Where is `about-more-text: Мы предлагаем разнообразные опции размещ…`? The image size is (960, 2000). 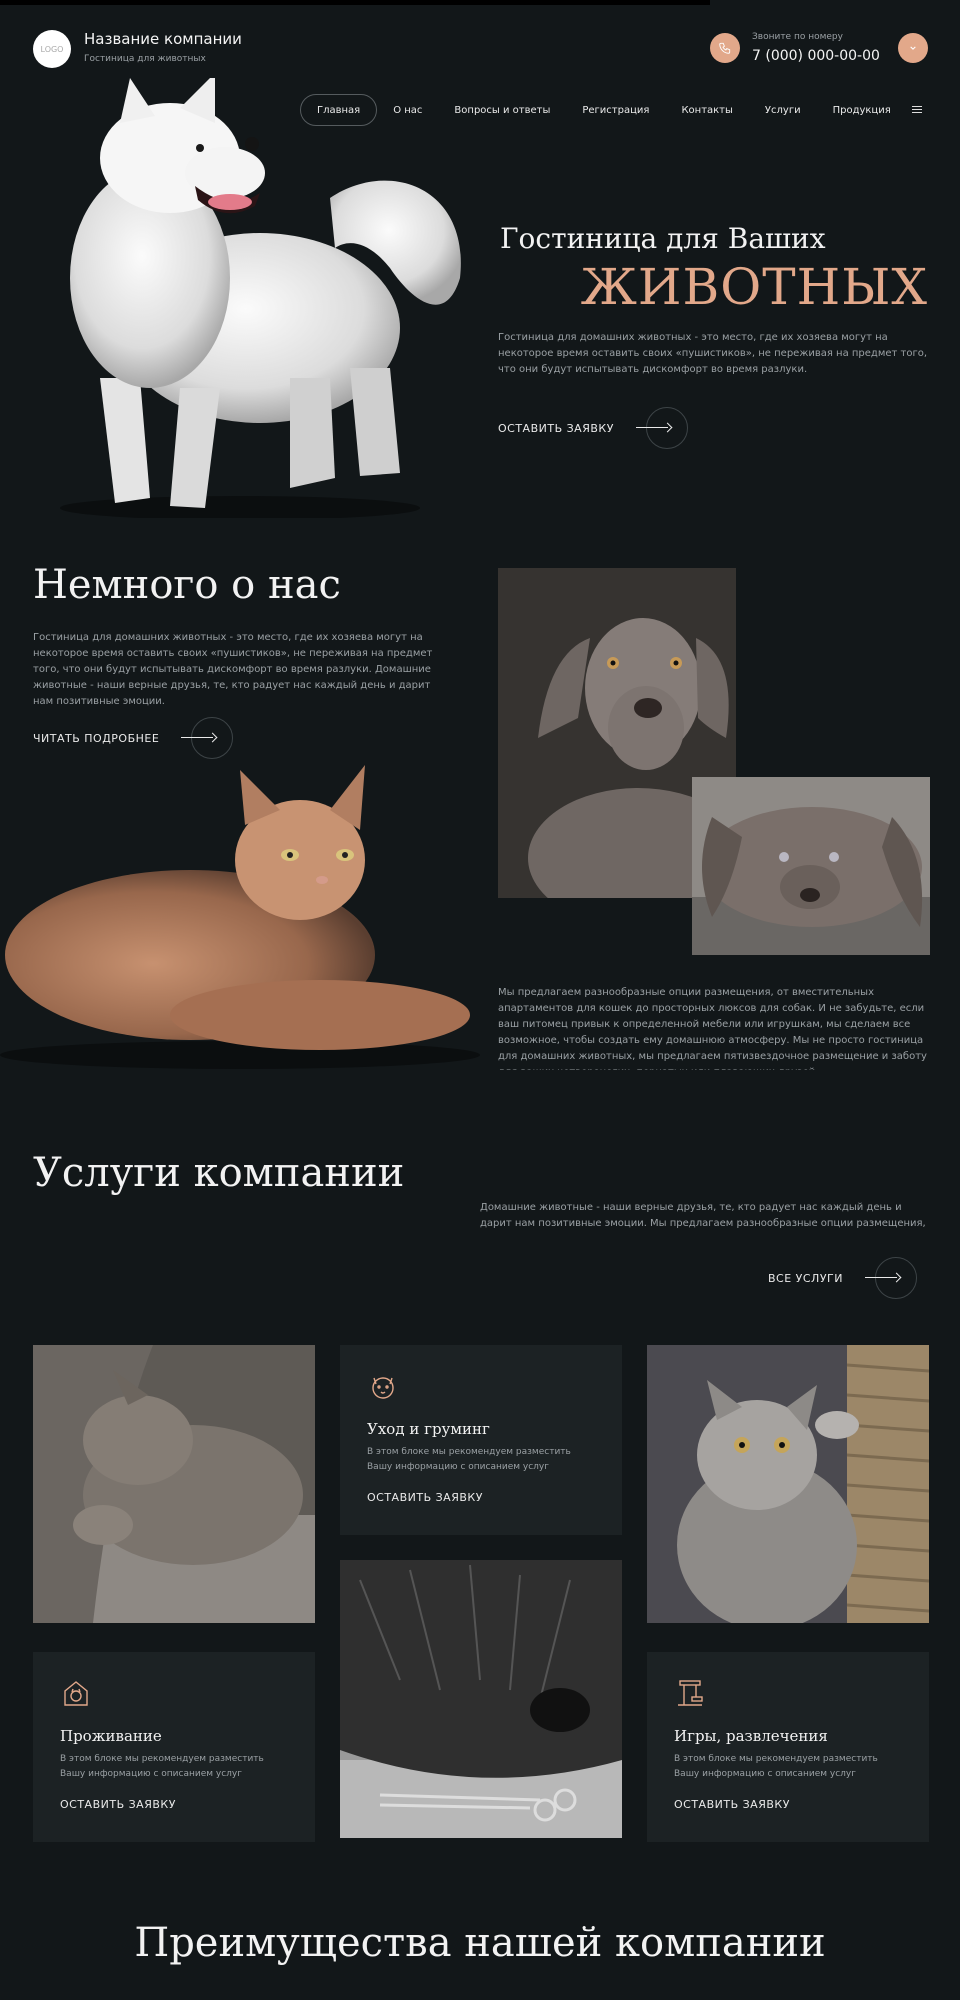
about-more-text: Мы предлагаем разнообразные опции размещ… is located at coordinates (712, 1028).